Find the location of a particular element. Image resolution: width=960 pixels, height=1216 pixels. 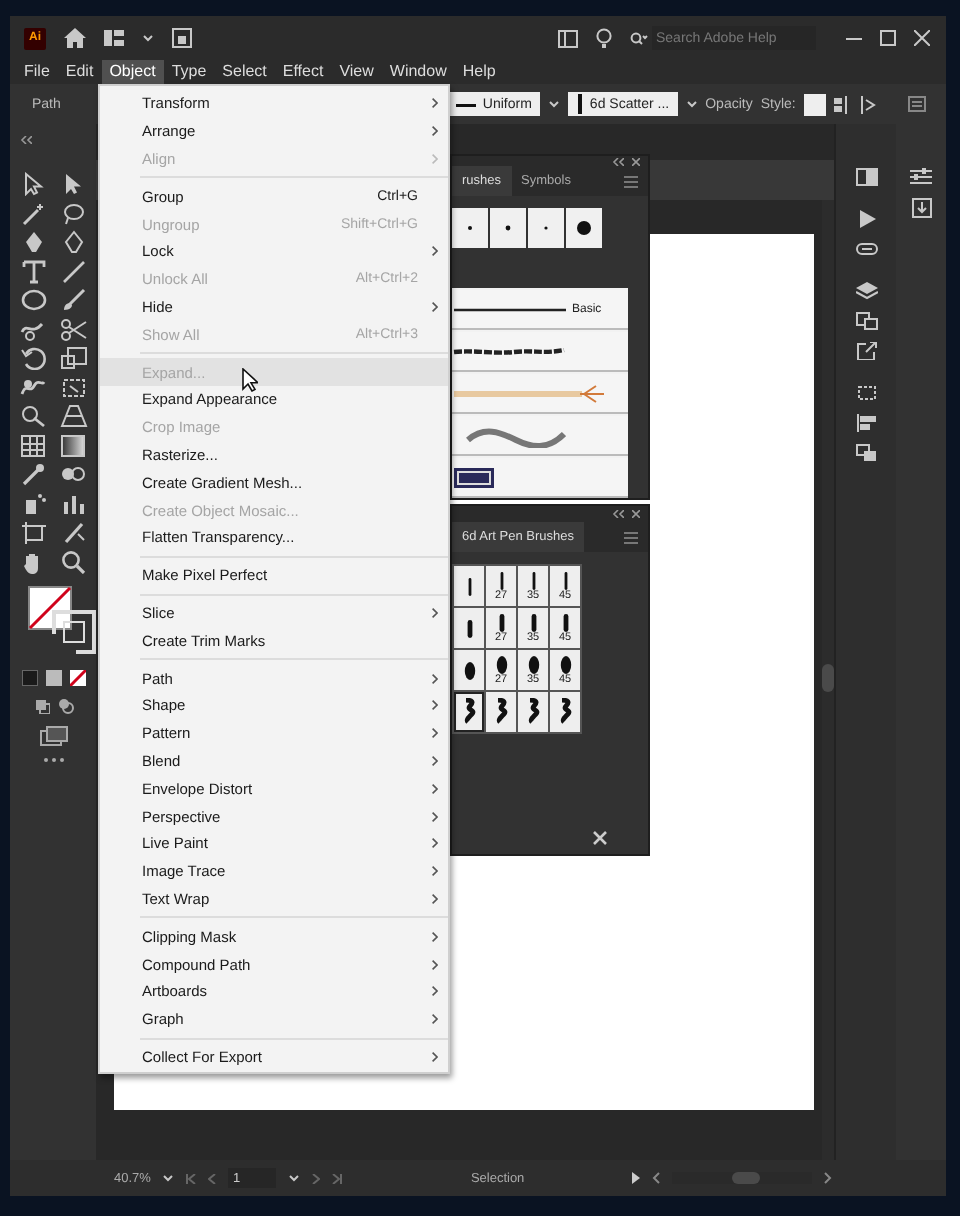

transform-icon is located at coordinates (868, 104).